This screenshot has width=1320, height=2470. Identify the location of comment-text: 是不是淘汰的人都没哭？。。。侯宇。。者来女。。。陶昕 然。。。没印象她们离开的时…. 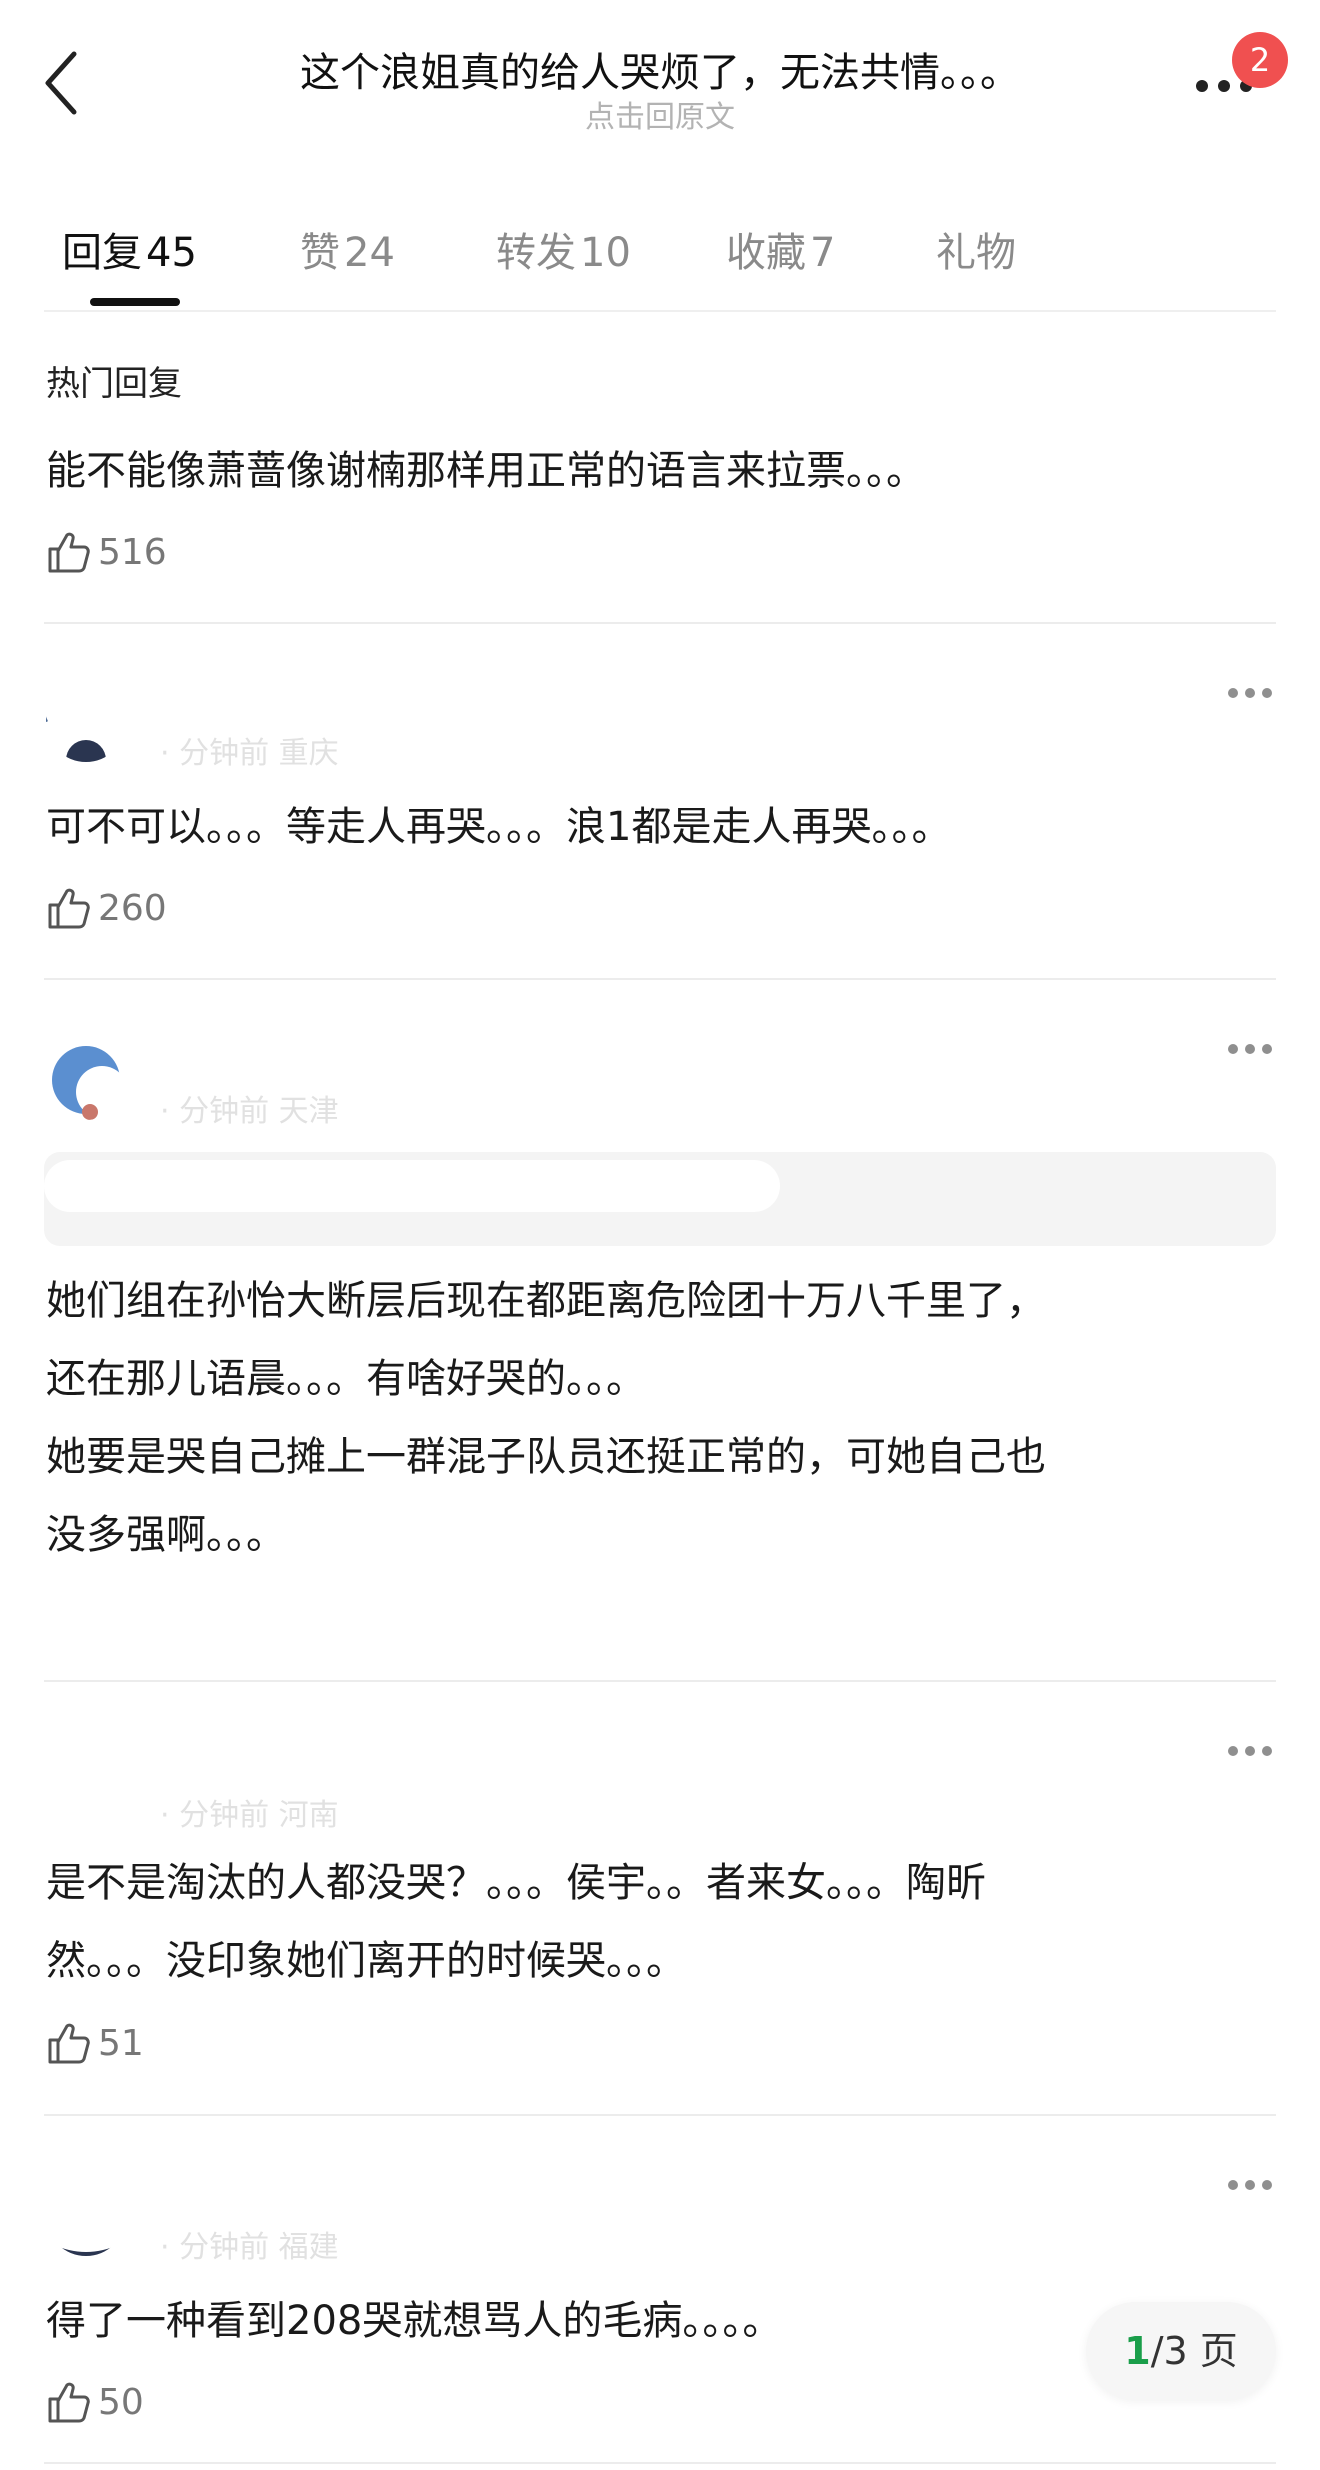
(516, 1922).